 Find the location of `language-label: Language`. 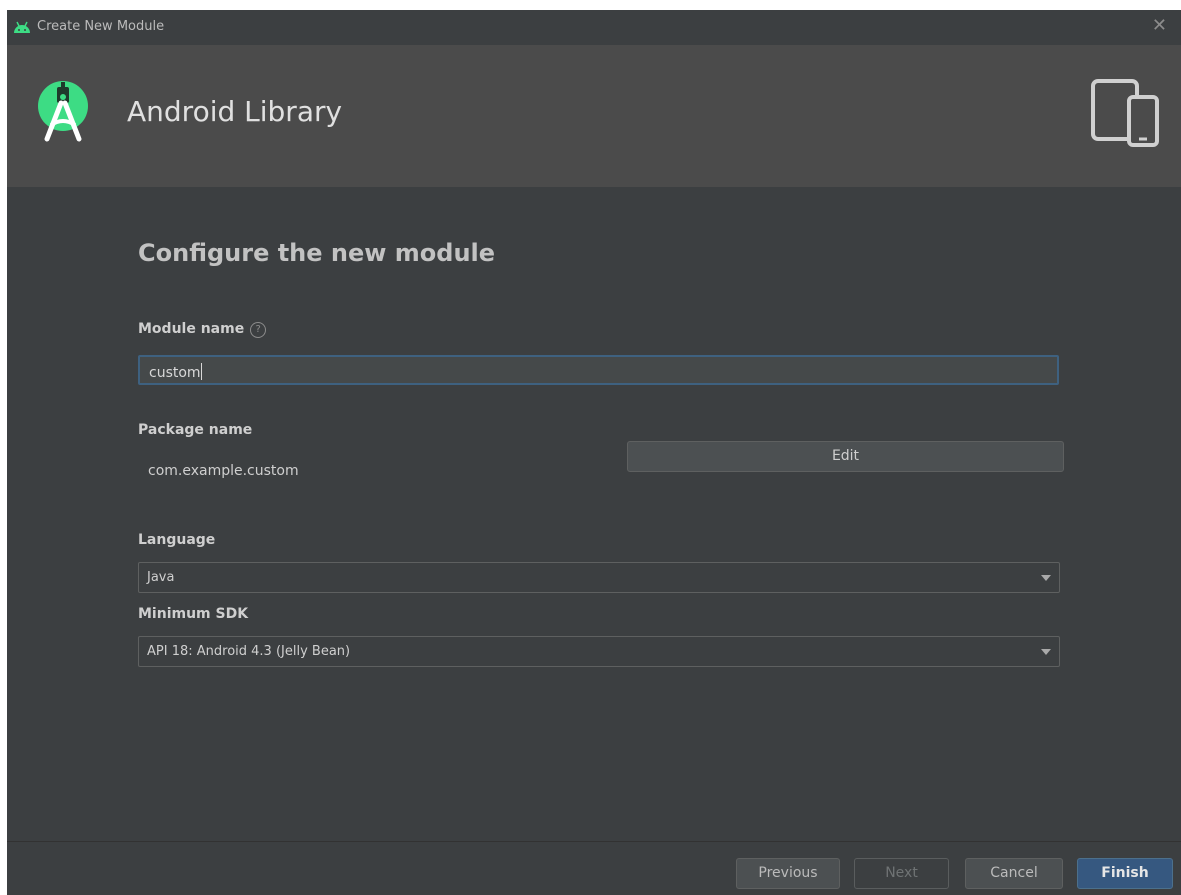

language-label: Language is located at coordinates (177, 540).